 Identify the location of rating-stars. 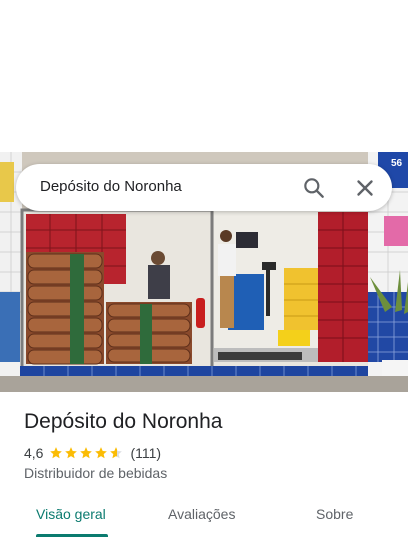
(86, 453).